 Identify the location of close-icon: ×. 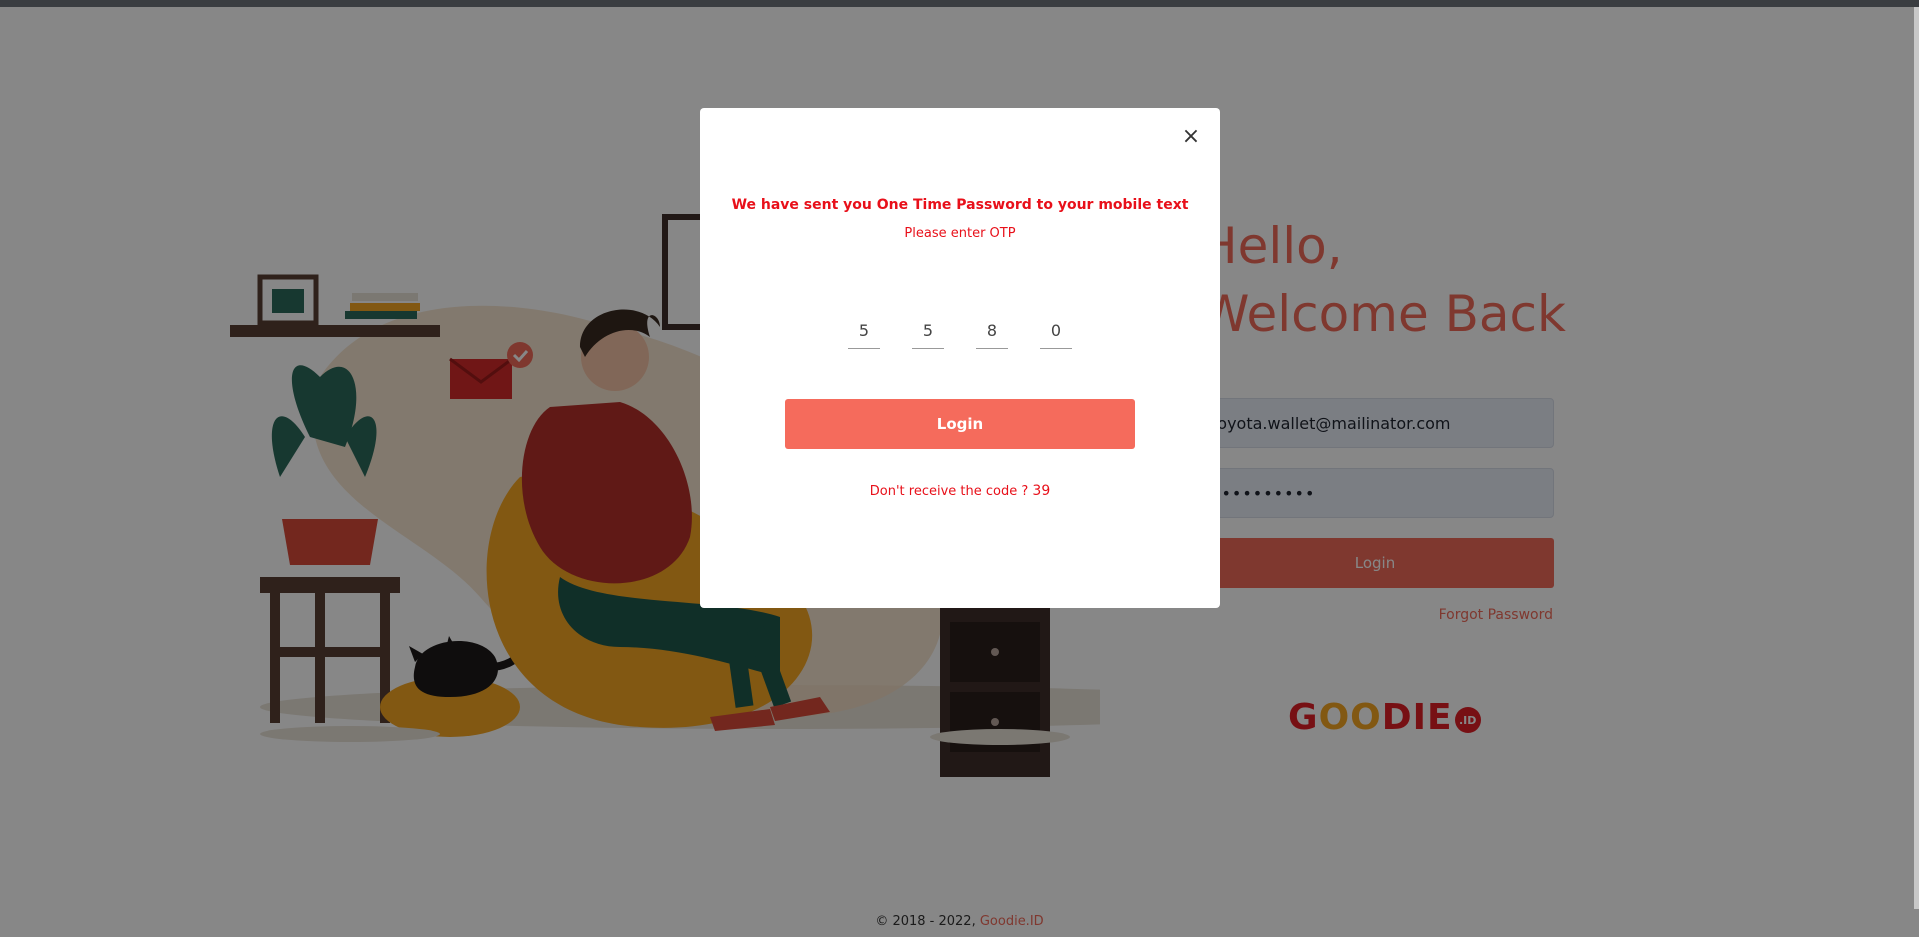
(1191, 137).